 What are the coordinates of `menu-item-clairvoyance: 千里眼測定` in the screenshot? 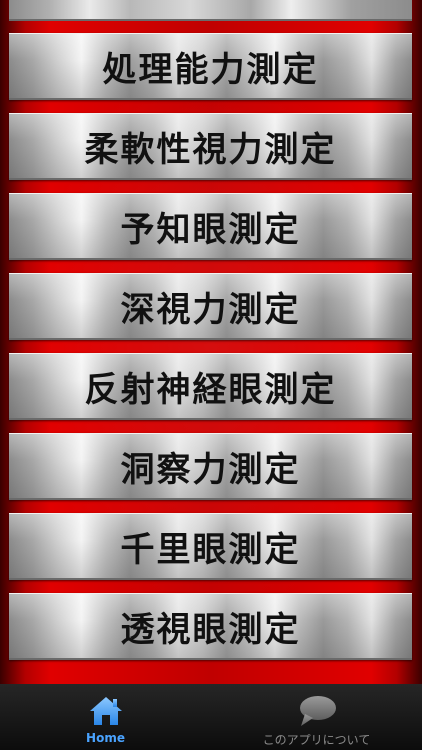 It's located at (210, 546).